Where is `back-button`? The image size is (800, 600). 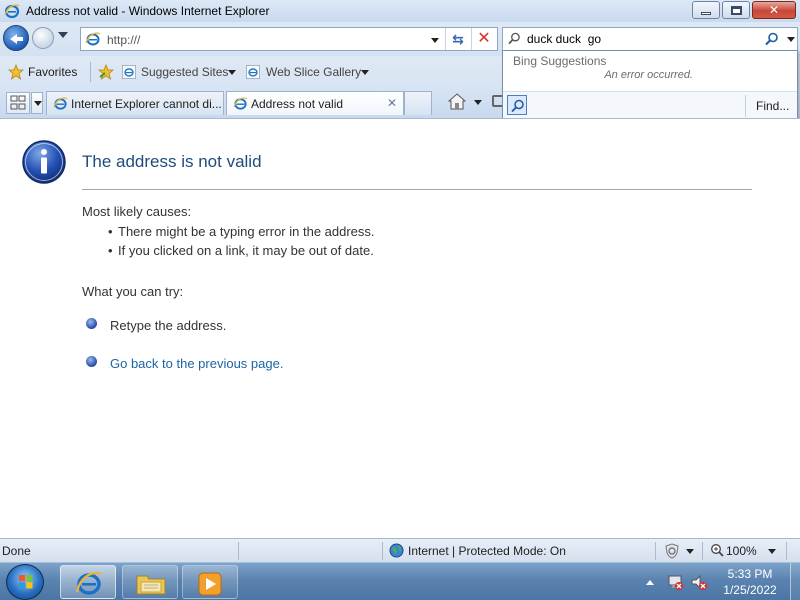
back-button is located at coordinates (16, 38).